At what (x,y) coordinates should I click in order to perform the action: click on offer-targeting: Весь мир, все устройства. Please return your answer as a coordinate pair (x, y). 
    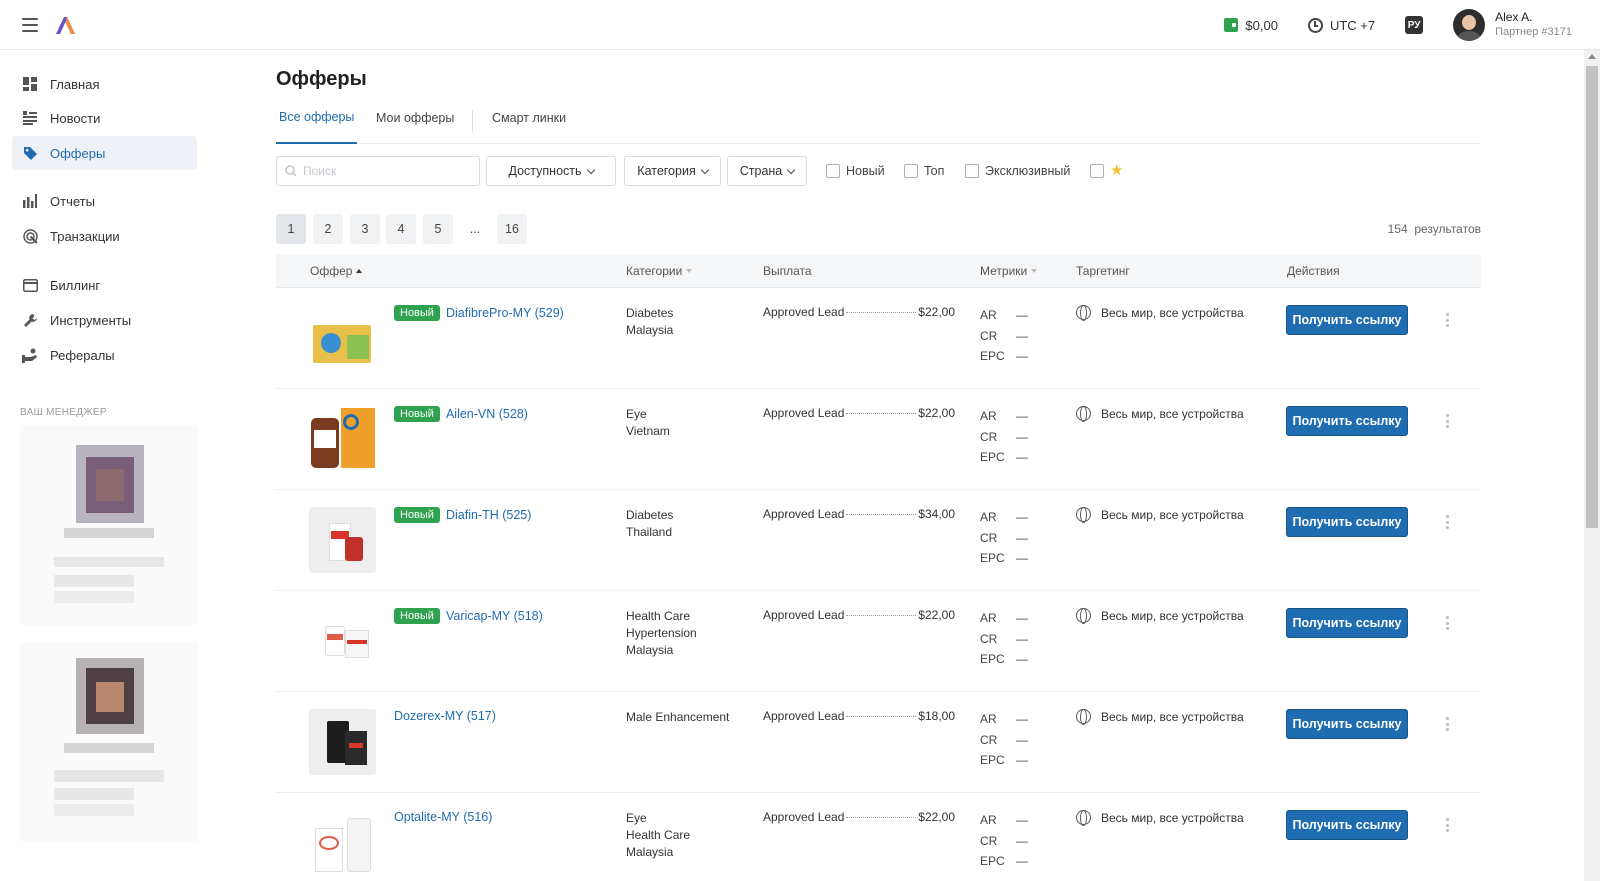
    Looking at the image, I should click on (1160, 616).